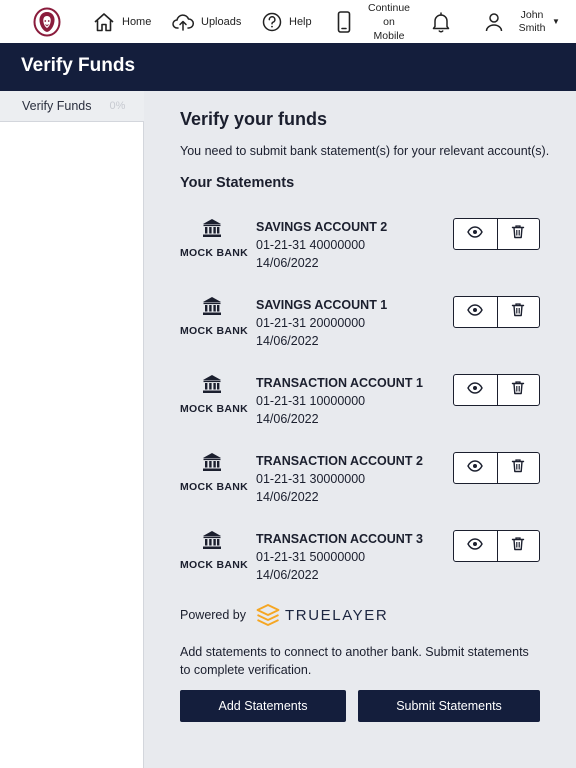 Image resolution: width=576 pixels, height=768 pixels. What do you see at coordinates (117, 106) in the screenshot?
I see `sidebar-item-progress: 0%` at bounding box center [117, 106].